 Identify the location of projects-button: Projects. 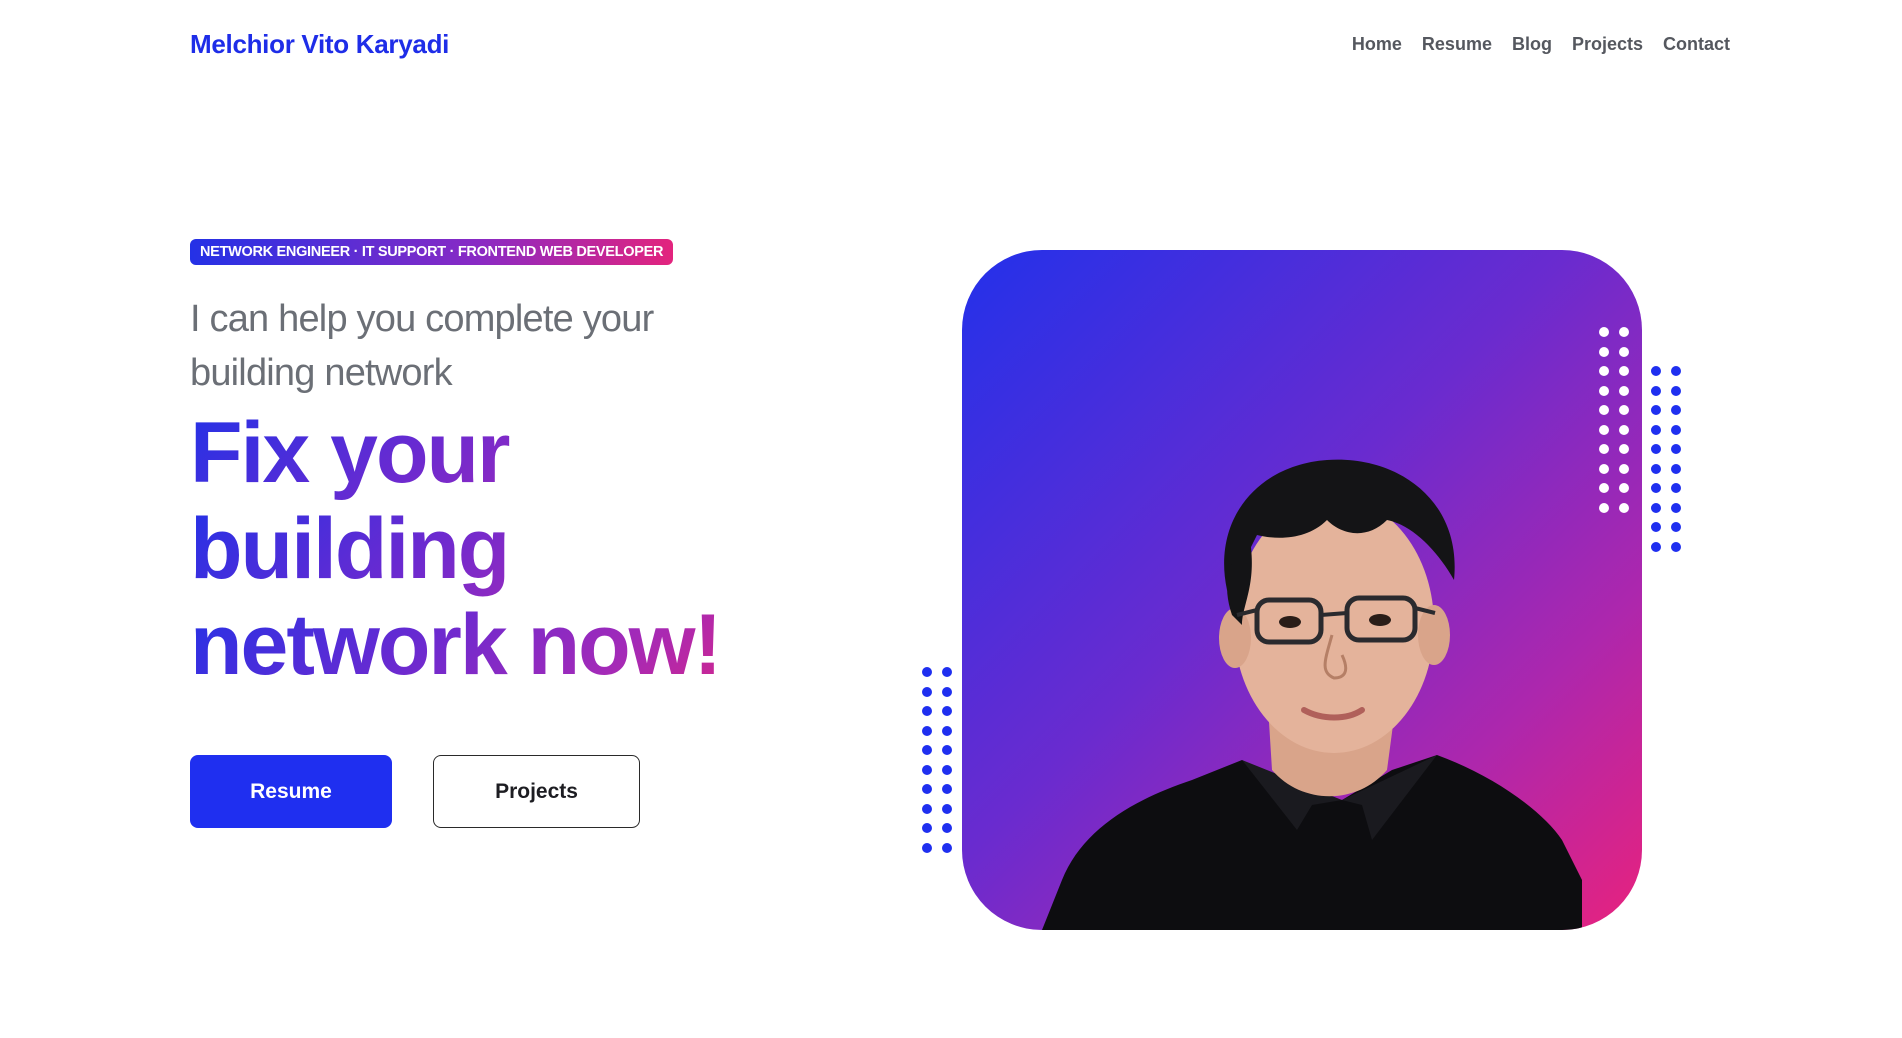
(536, 791).